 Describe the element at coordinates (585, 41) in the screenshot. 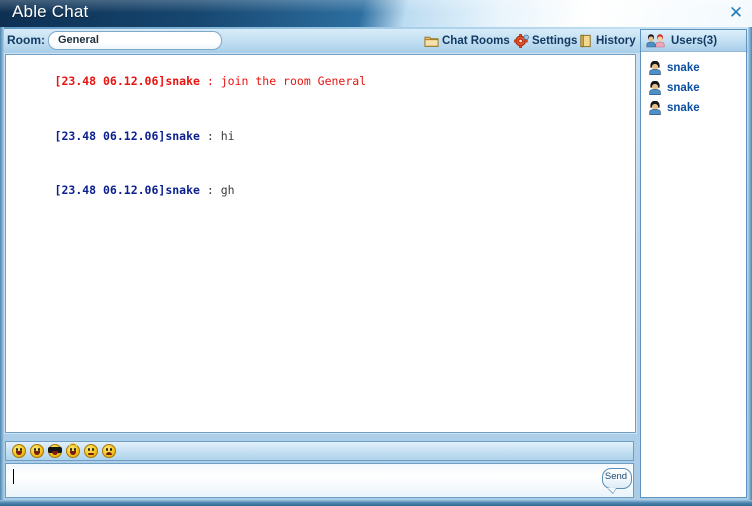

I see `book-icon` at that location.